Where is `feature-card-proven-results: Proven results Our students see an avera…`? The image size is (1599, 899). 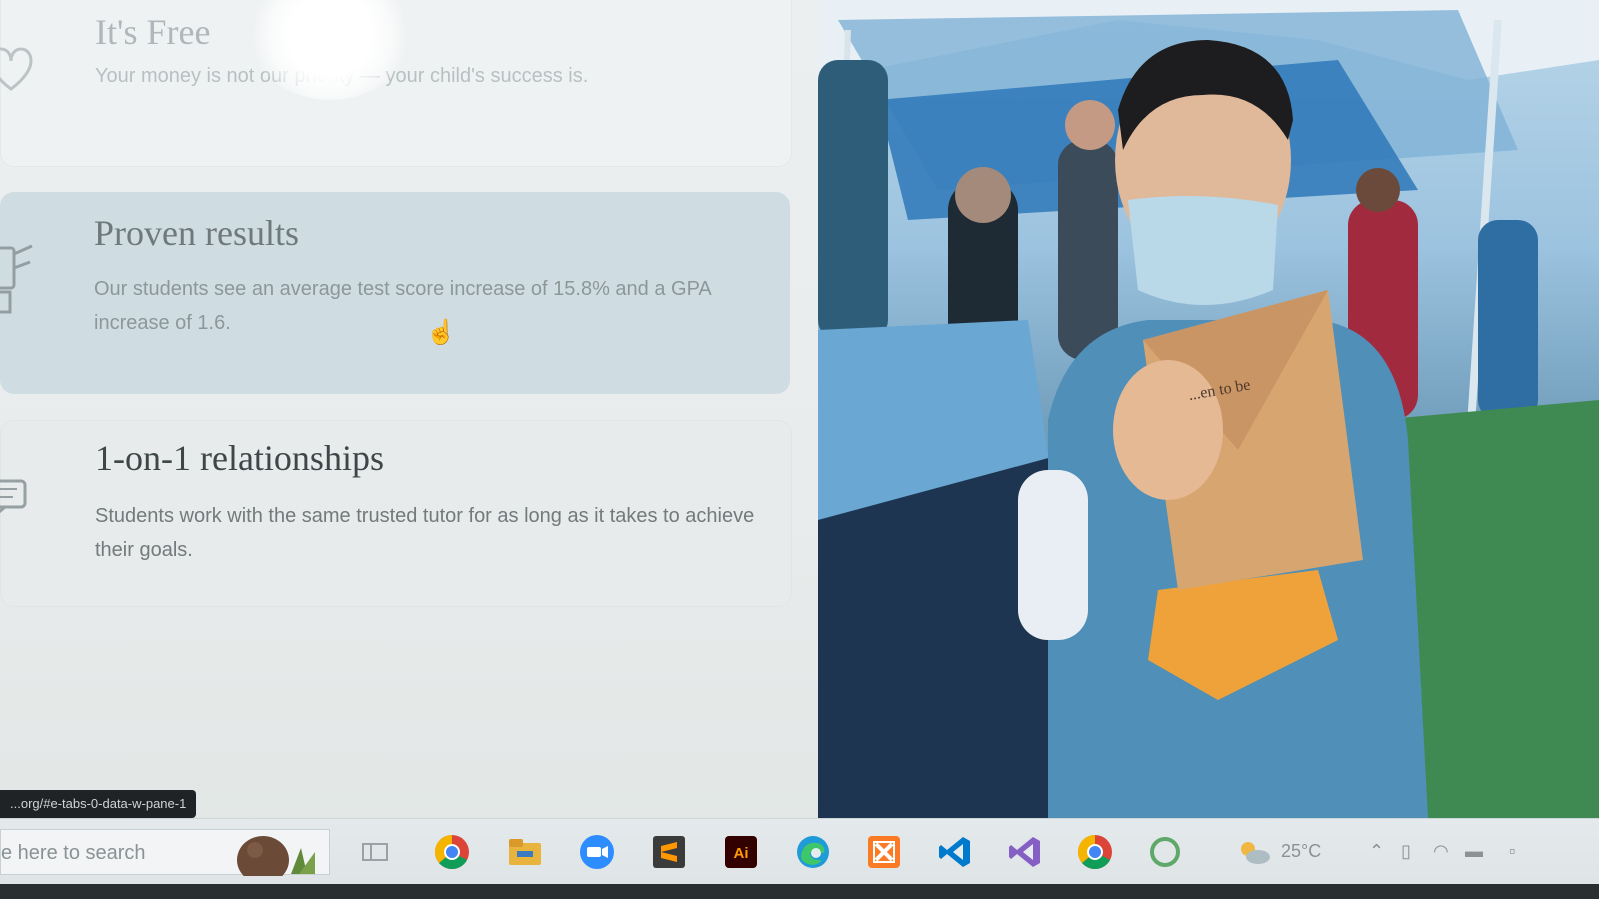 feature-card-proven-results: Proven results Our students see an avera… is located at coordinates (395, 293).